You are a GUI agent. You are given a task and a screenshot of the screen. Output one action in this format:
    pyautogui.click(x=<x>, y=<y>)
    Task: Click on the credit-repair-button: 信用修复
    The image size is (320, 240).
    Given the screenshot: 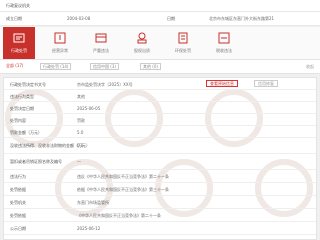 What is the action you would take?
    pyautogui.click(x=266, y=83)
    